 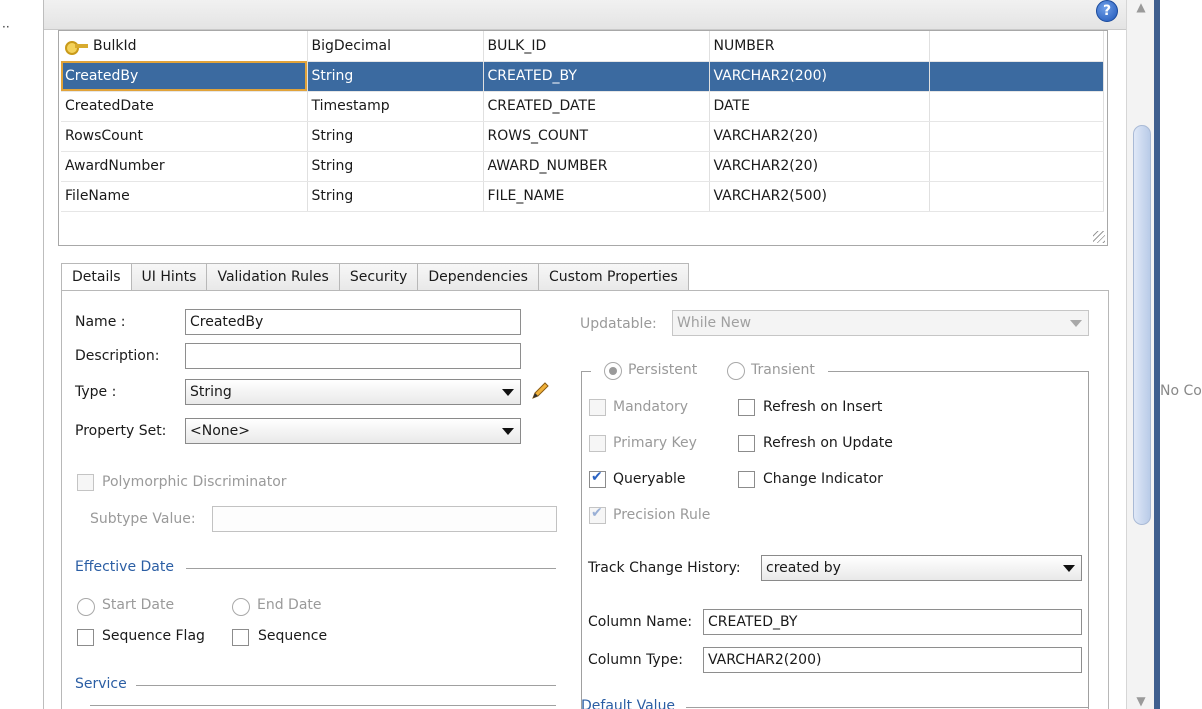 I want to click on attribute-name-cell: CreatedBy, so click(x=184, y=76).